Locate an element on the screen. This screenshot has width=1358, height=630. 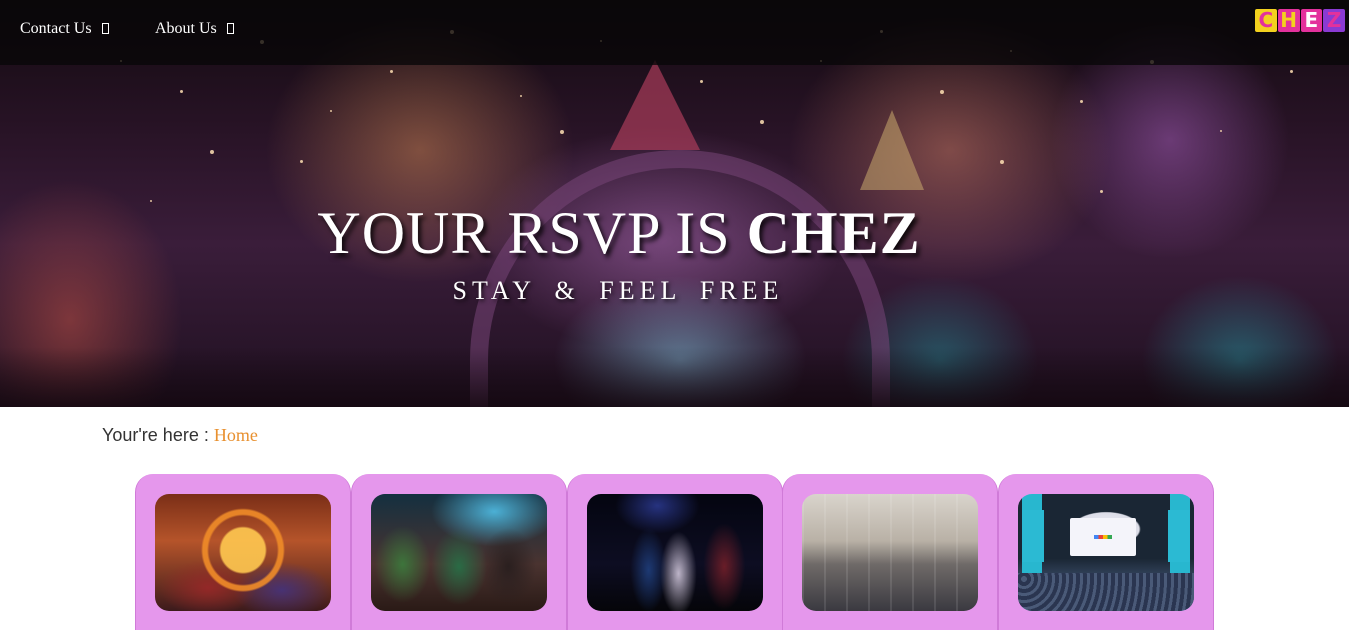
event-image-singers is located at coordinates (675, 552).